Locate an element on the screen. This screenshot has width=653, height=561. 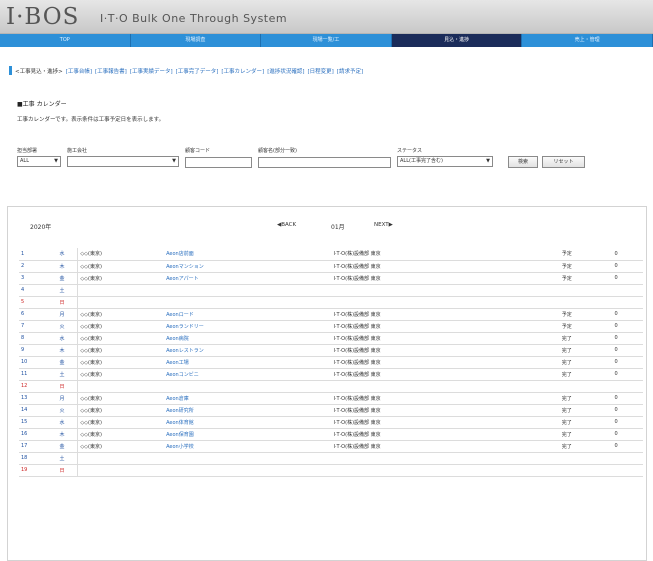
calendar-row: 2 木 ◇◇(東京) Aeonマンション I·T·O(株)設備部 東京 予定 0 is located at coordinates (331, 266).